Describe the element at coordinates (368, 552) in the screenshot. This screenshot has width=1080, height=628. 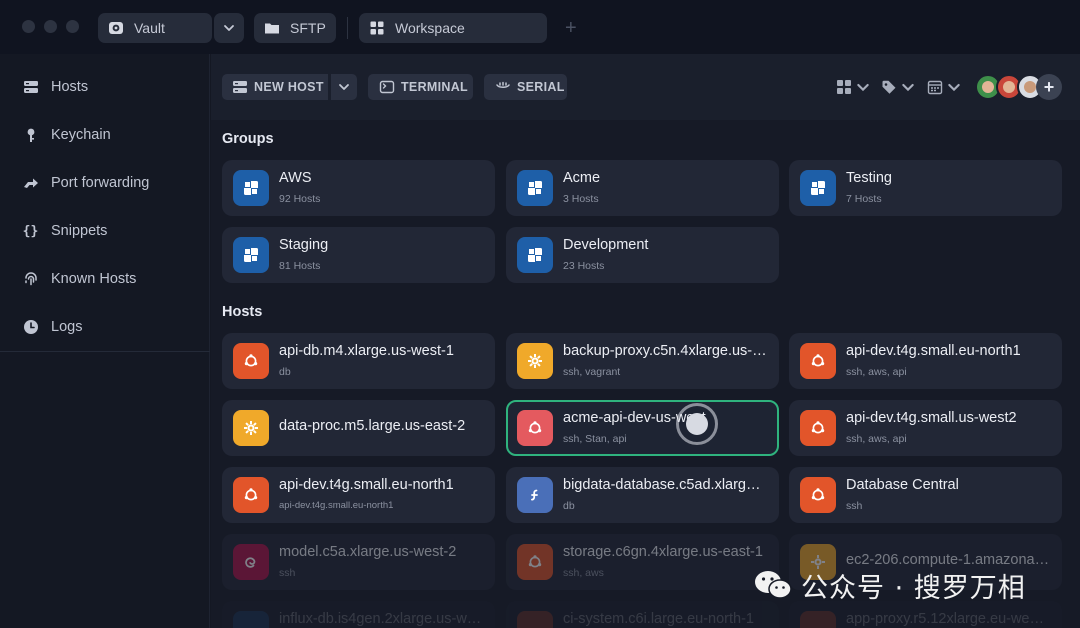
I see `host-name: model.c5a.xlarge.us-west-2` at that location.